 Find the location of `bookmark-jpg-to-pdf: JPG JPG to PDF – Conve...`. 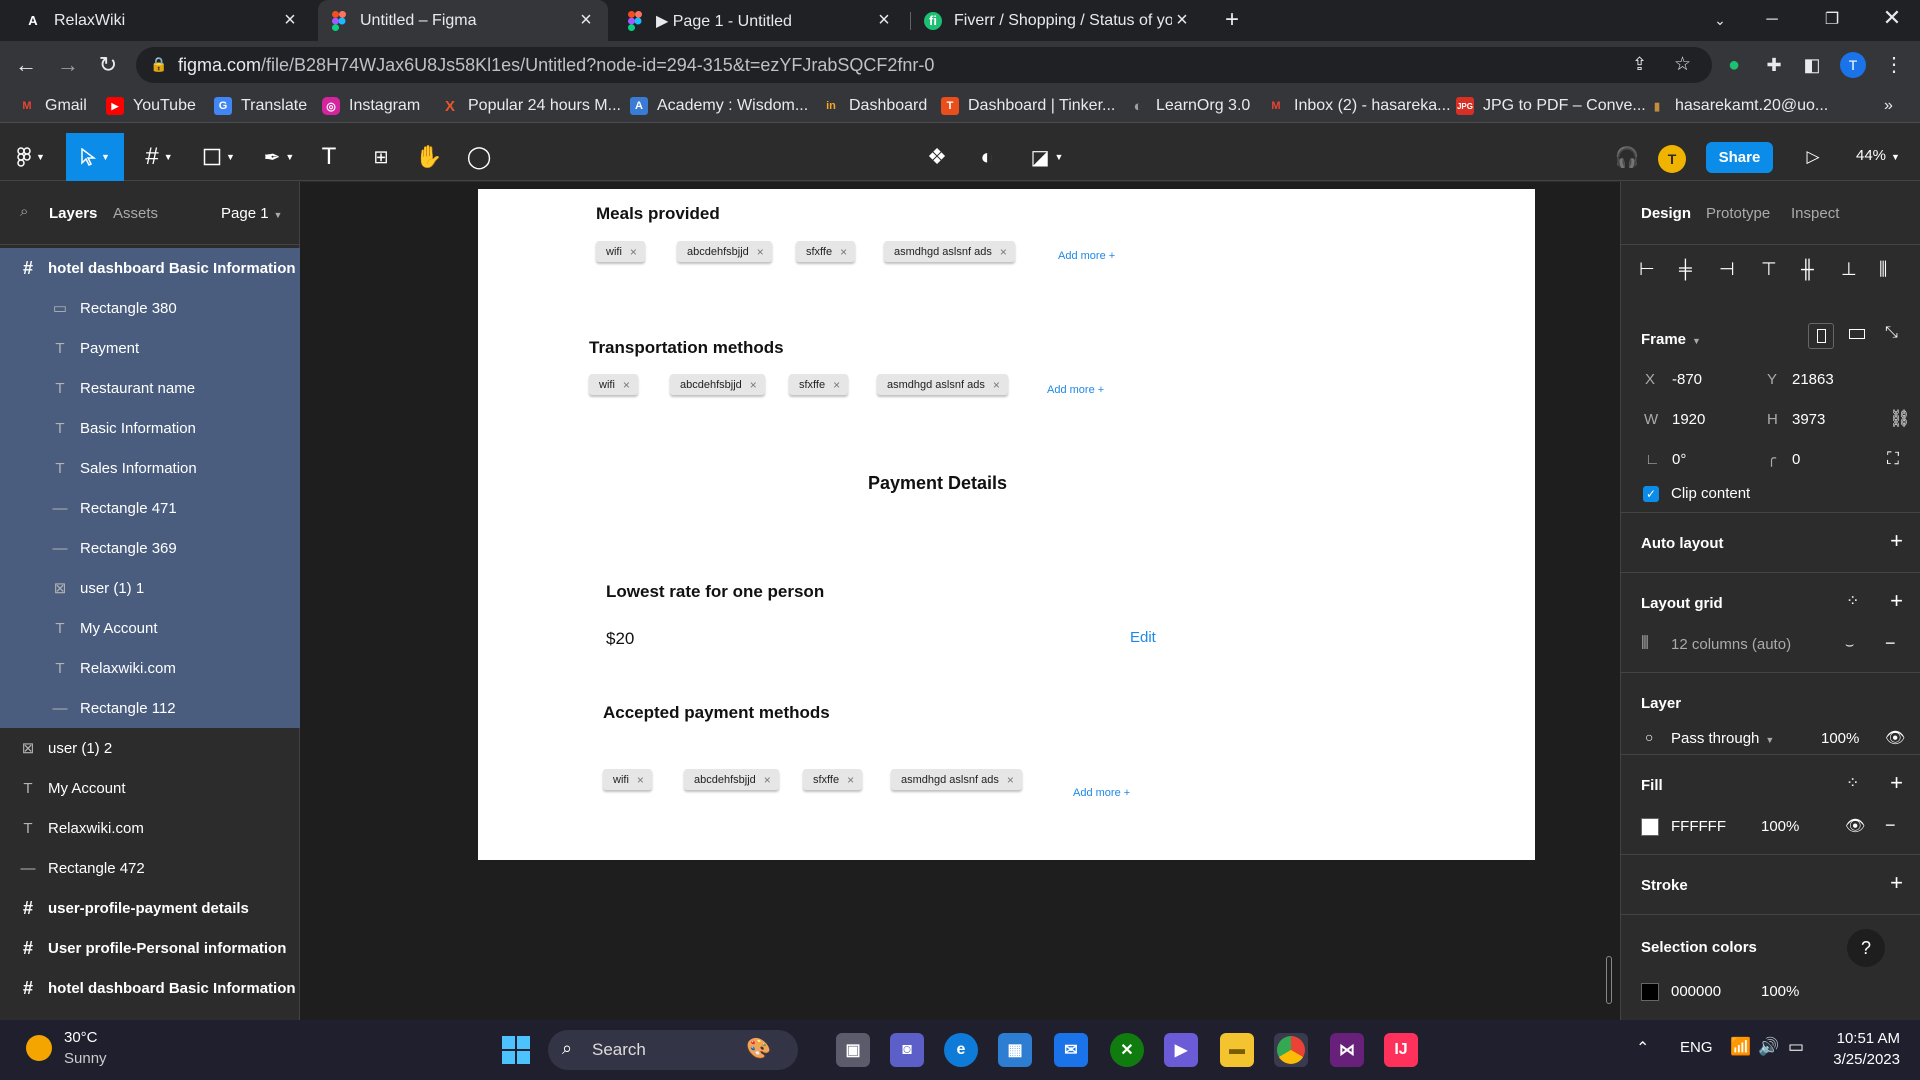

bookmark-jpg-to-pdf: JPG JPG to PDF – Conve... is located at coordinates (1551, 106).